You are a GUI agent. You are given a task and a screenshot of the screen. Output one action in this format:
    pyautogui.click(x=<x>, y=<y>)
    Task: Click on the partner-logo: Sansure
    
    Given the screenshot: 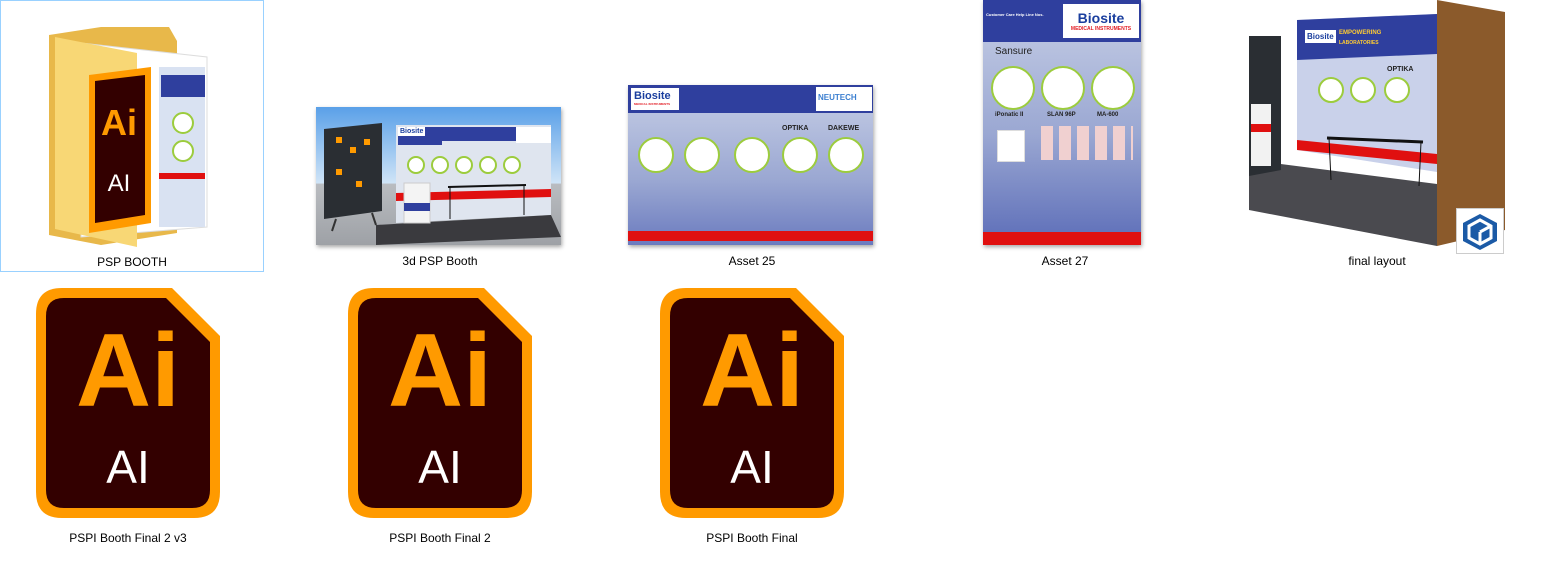 What is the action you would take?
    pyautogui.click(x=1014, y=51)
    